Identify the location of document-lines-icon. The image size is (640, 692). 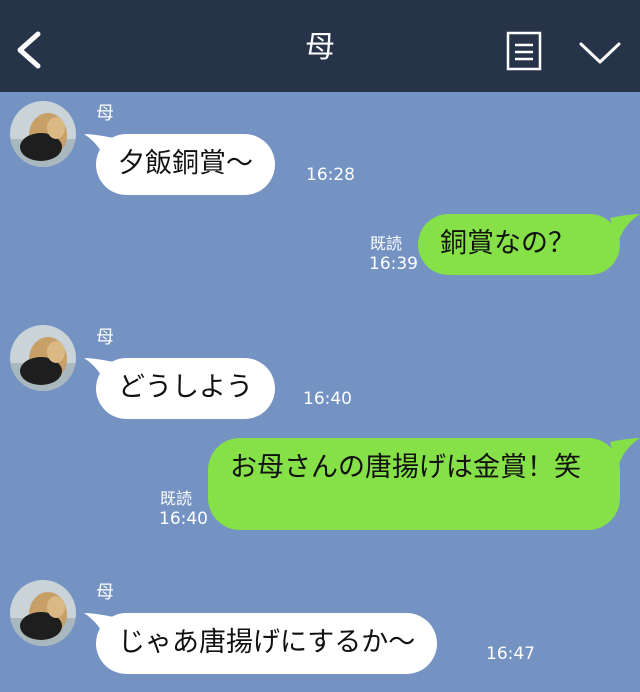
(524, 51).